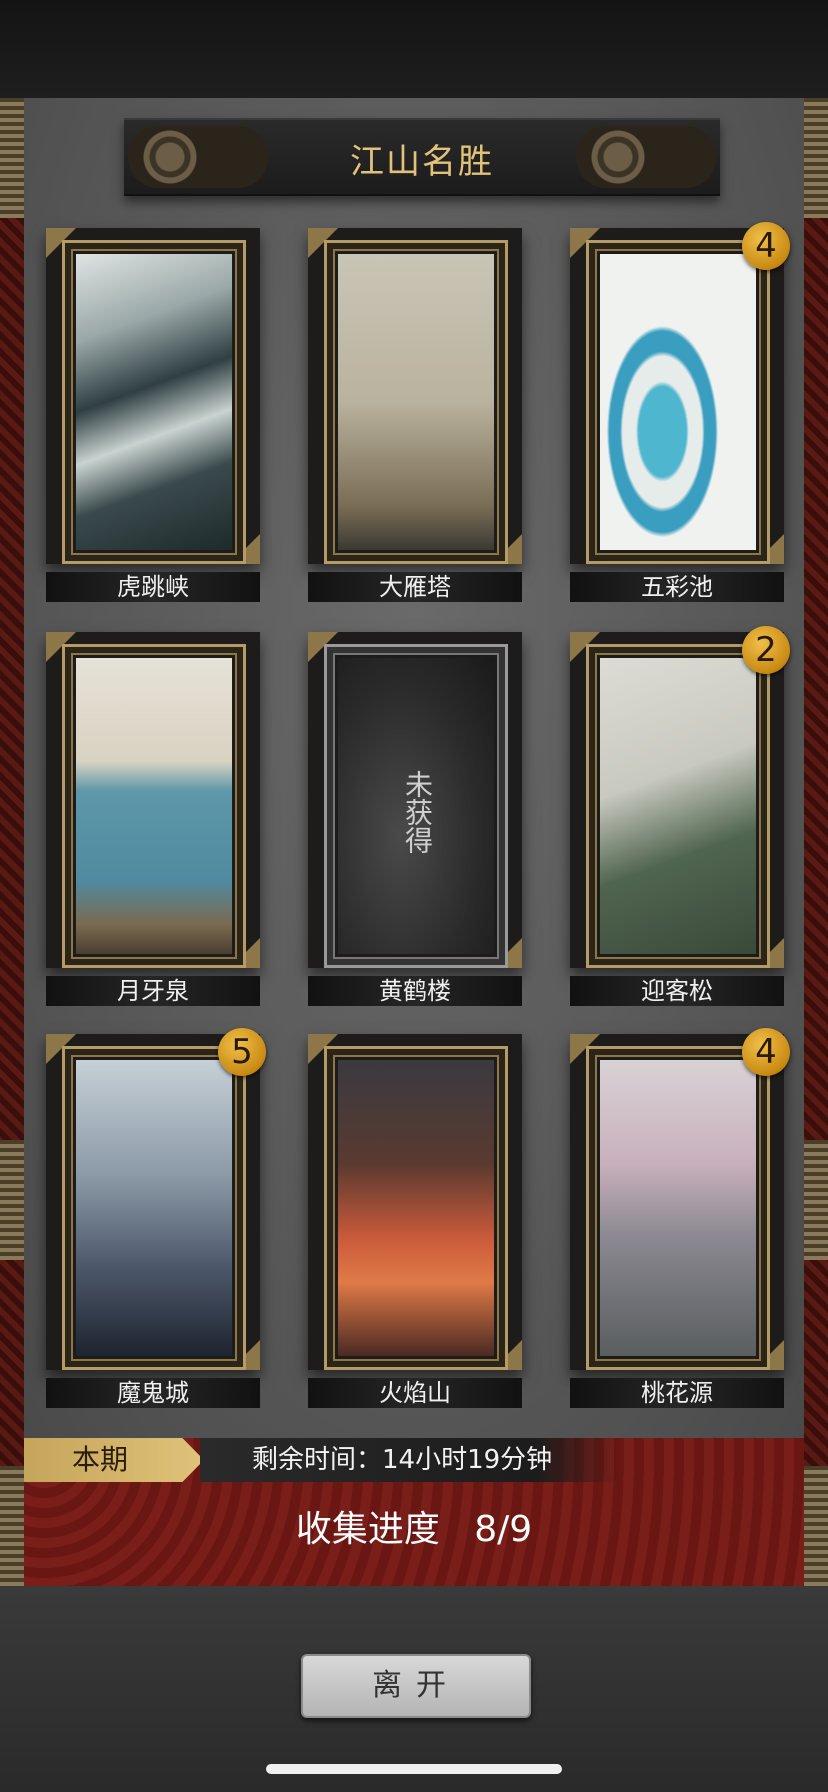 The height and width of the screenshot is (1792, 828). Describe the element at coordinates (677, 991) in the screenshot. I see `card-label: 迎客松` at that location.